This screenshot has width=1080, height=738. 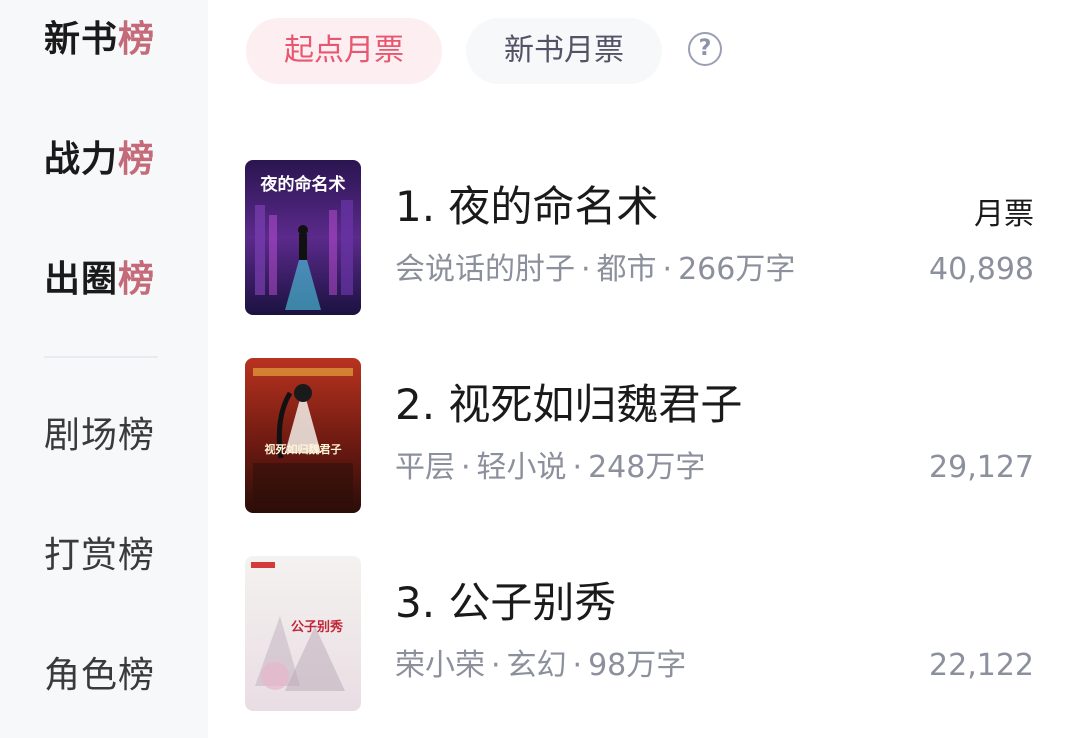 I want to click on book-word-count: 248万字, so click(x=647, y=467).